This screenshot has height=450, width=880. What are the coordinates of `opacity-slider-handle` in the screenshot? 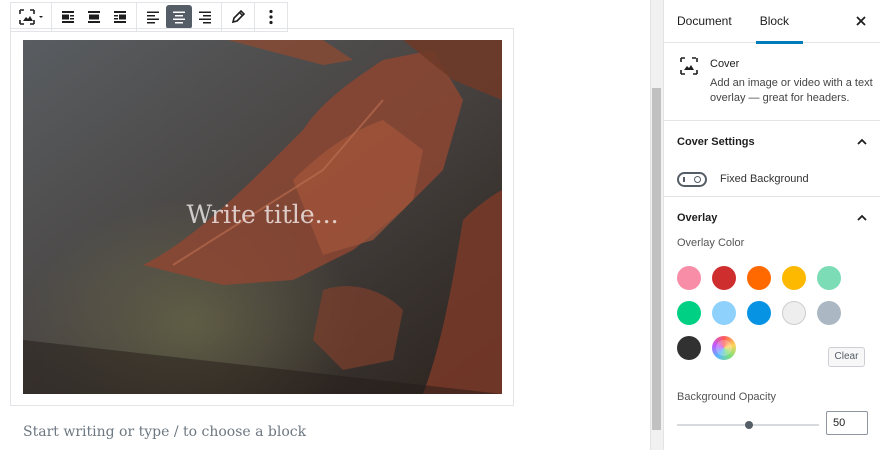 It's located at (749, 425).